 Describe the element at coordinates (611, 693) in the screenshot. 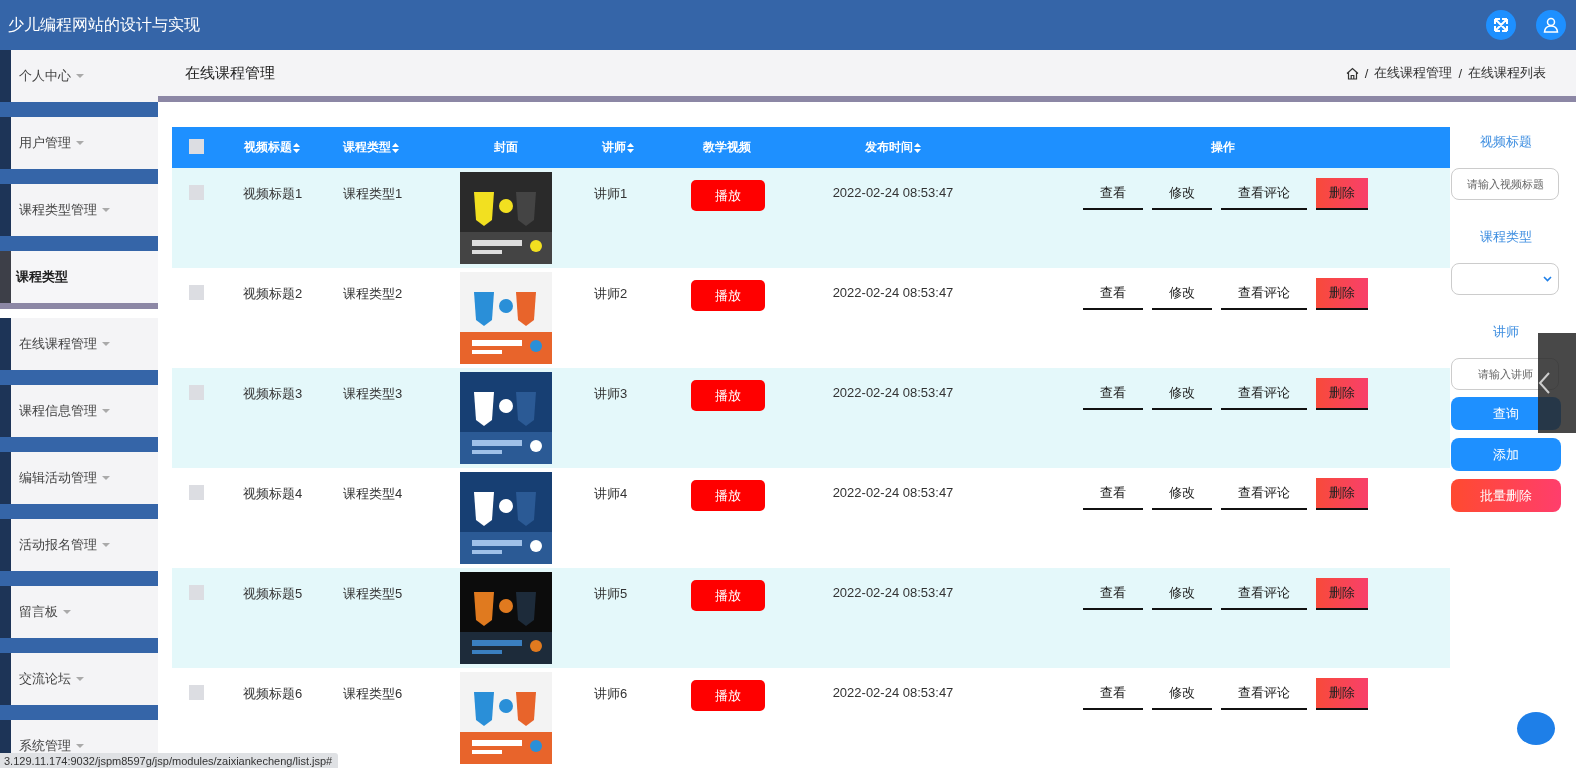

I see `table-cell: 讲师6` at that location.